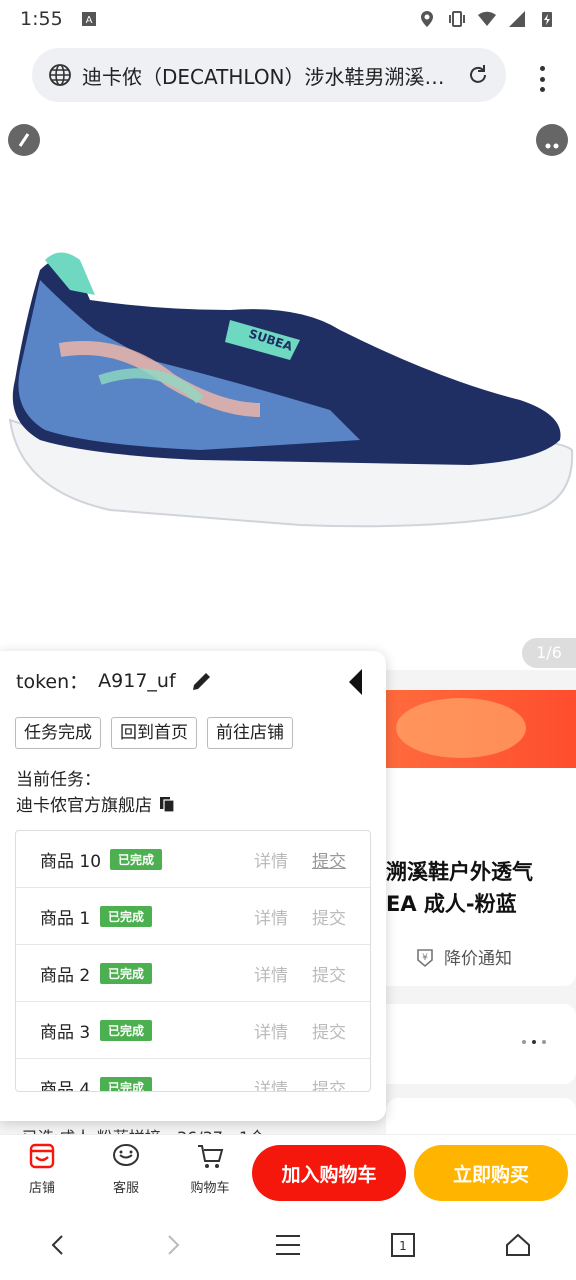  Describe the element at coordinates (167, 804) in the screenshot. I see `copy-icon` at that location.